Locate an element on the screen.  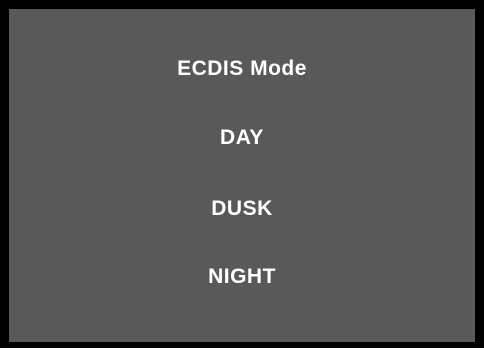
mode-option-dusk: DUSK is located at coordinates (242, 209).